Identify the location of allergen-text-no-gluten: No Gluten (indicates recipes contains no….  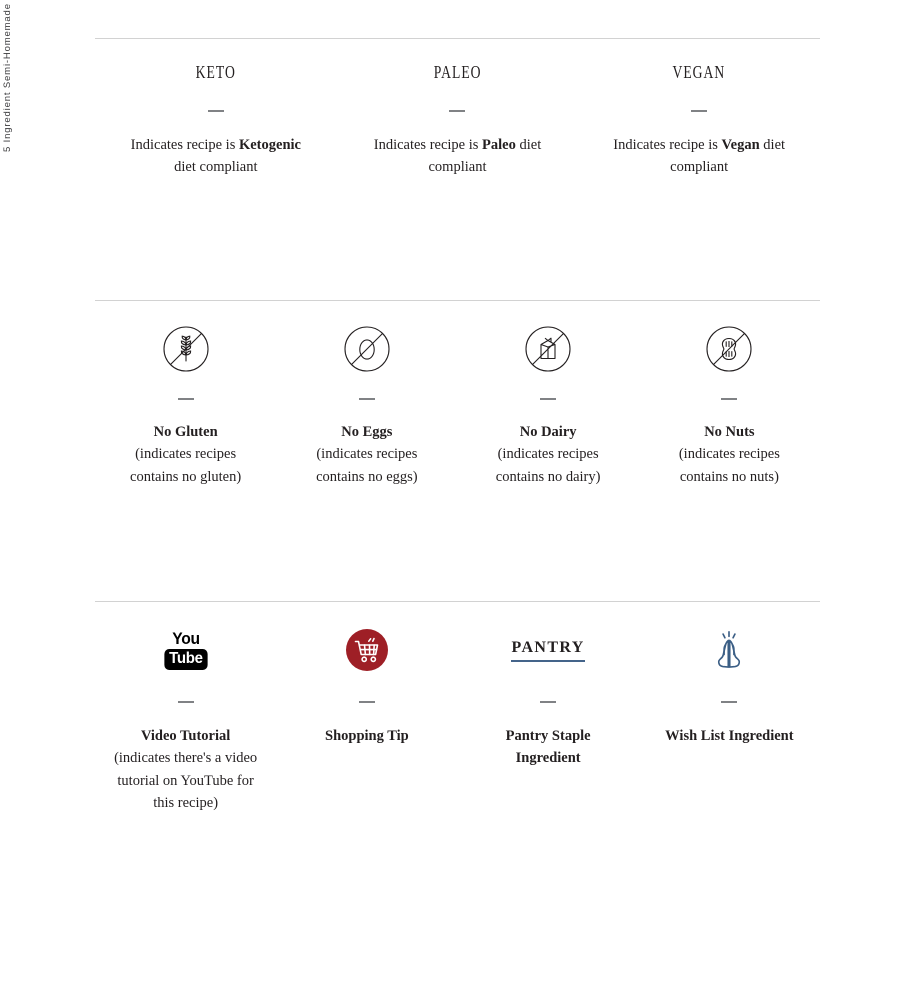
(186, 454).